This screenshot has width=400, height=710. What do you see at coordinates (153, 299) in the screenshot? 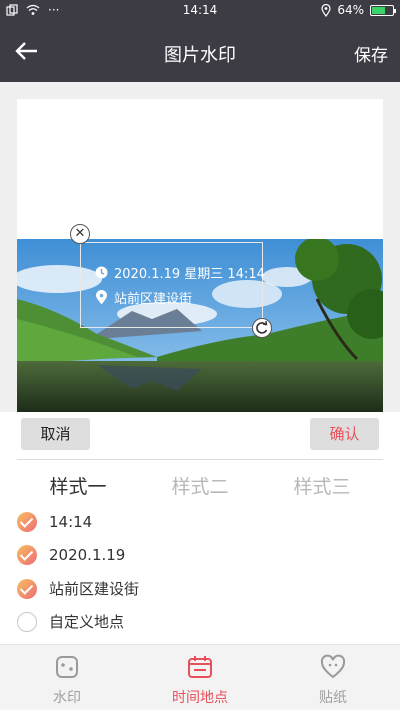
I see `watermark-location: 站前区建设街` at bounding box center [153, 299].